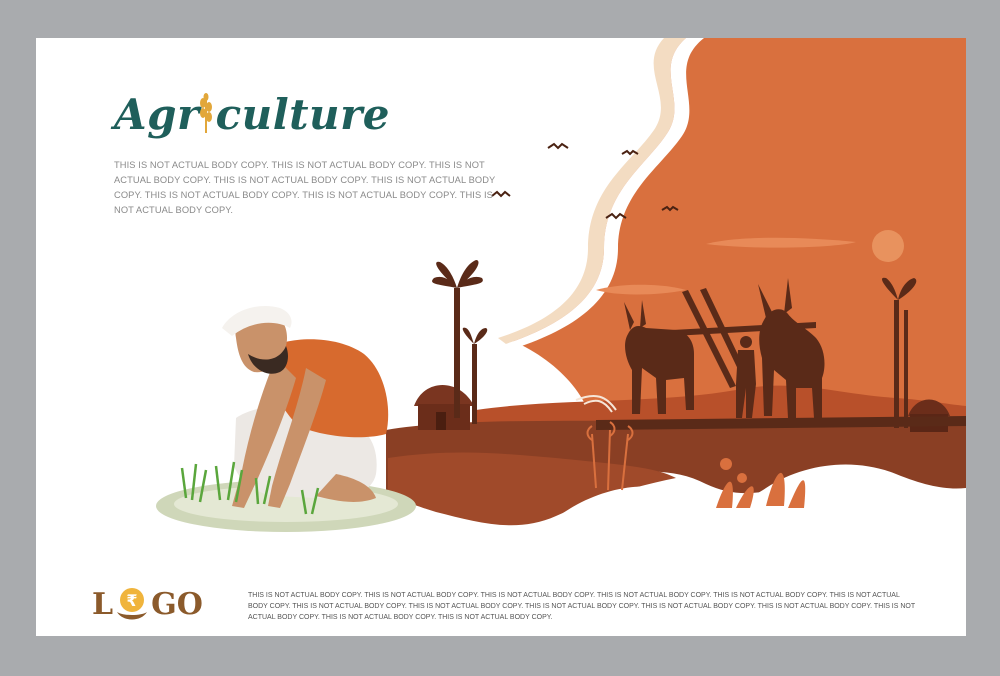  I want to click on title-part-1: Agr, so click(157, 114).